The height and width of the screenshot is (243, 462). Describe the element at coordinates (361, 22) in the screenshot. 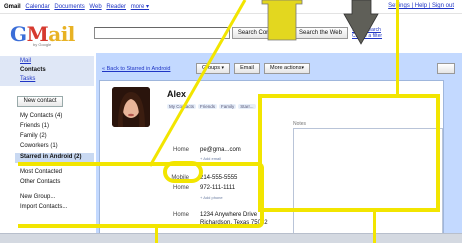

I see `down-arrow-icon` at that location.